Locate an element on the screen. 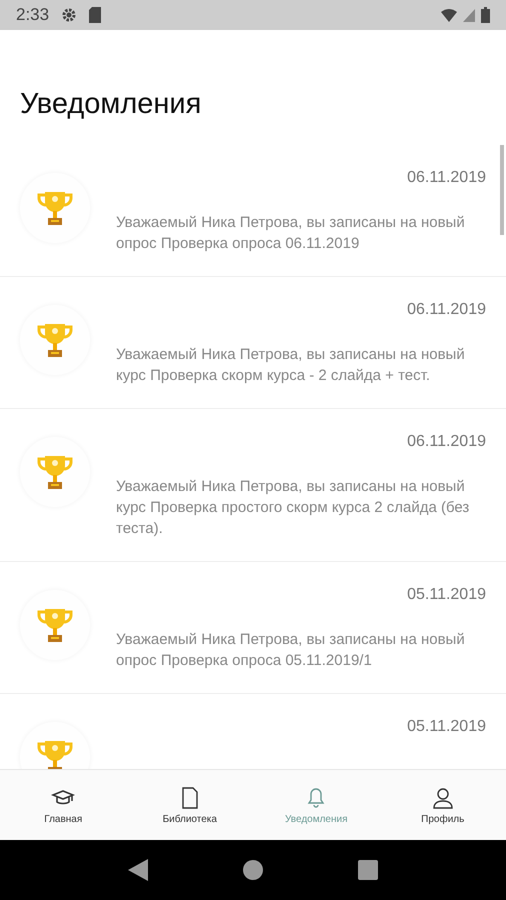 This screenshot has width=506, height=900. scroll-bar is located at coordinates (502, 190).